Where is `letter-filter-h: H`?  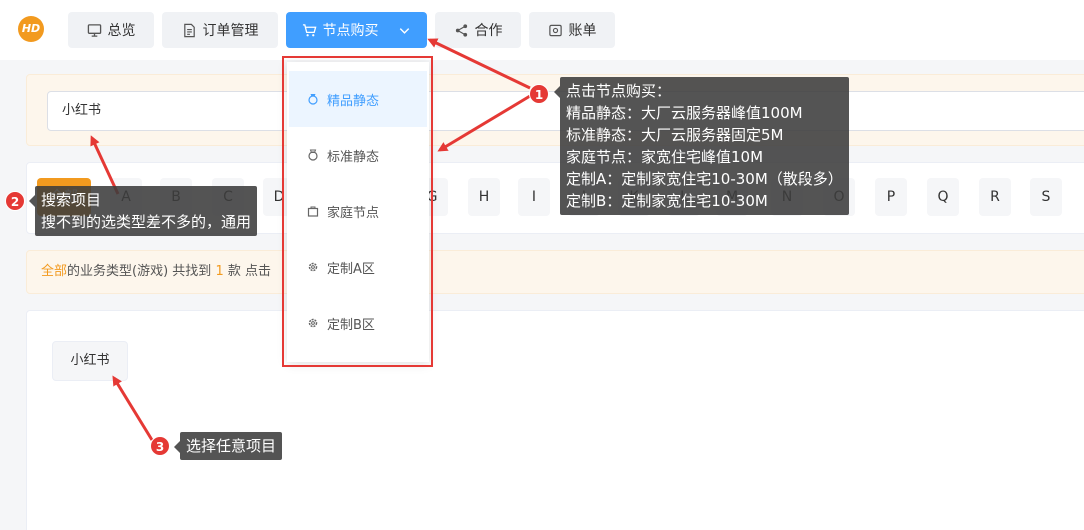
letter-filter-h: H is located at coordinates (484, 197).